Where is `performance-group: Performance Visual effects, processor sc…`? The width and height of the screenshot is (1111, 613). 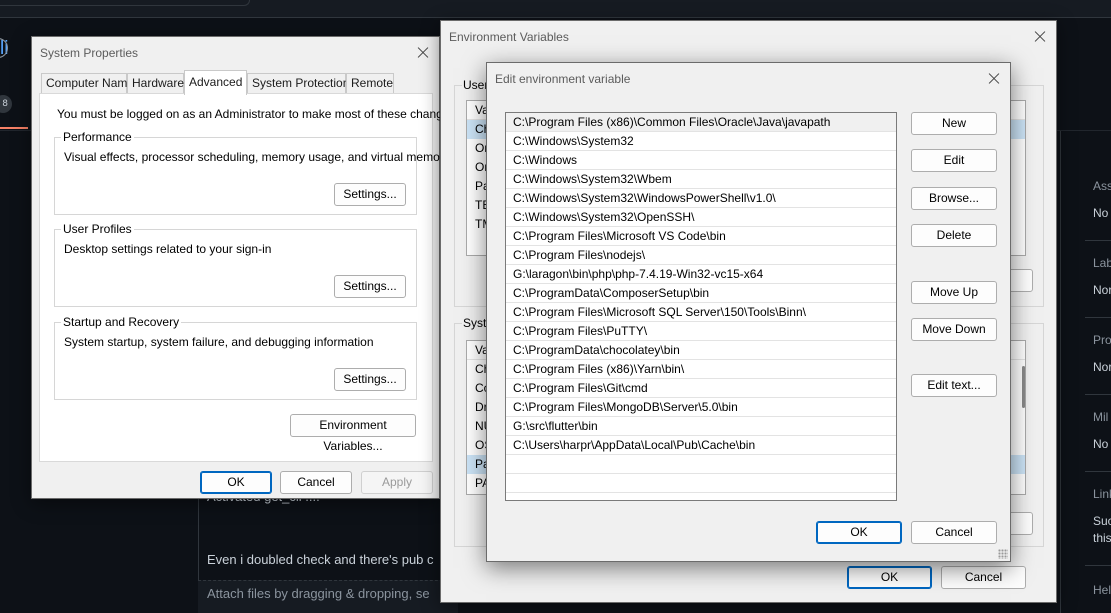
performance-group: Performance Visual effects, processor sc… is located at coordinates (252, 172).